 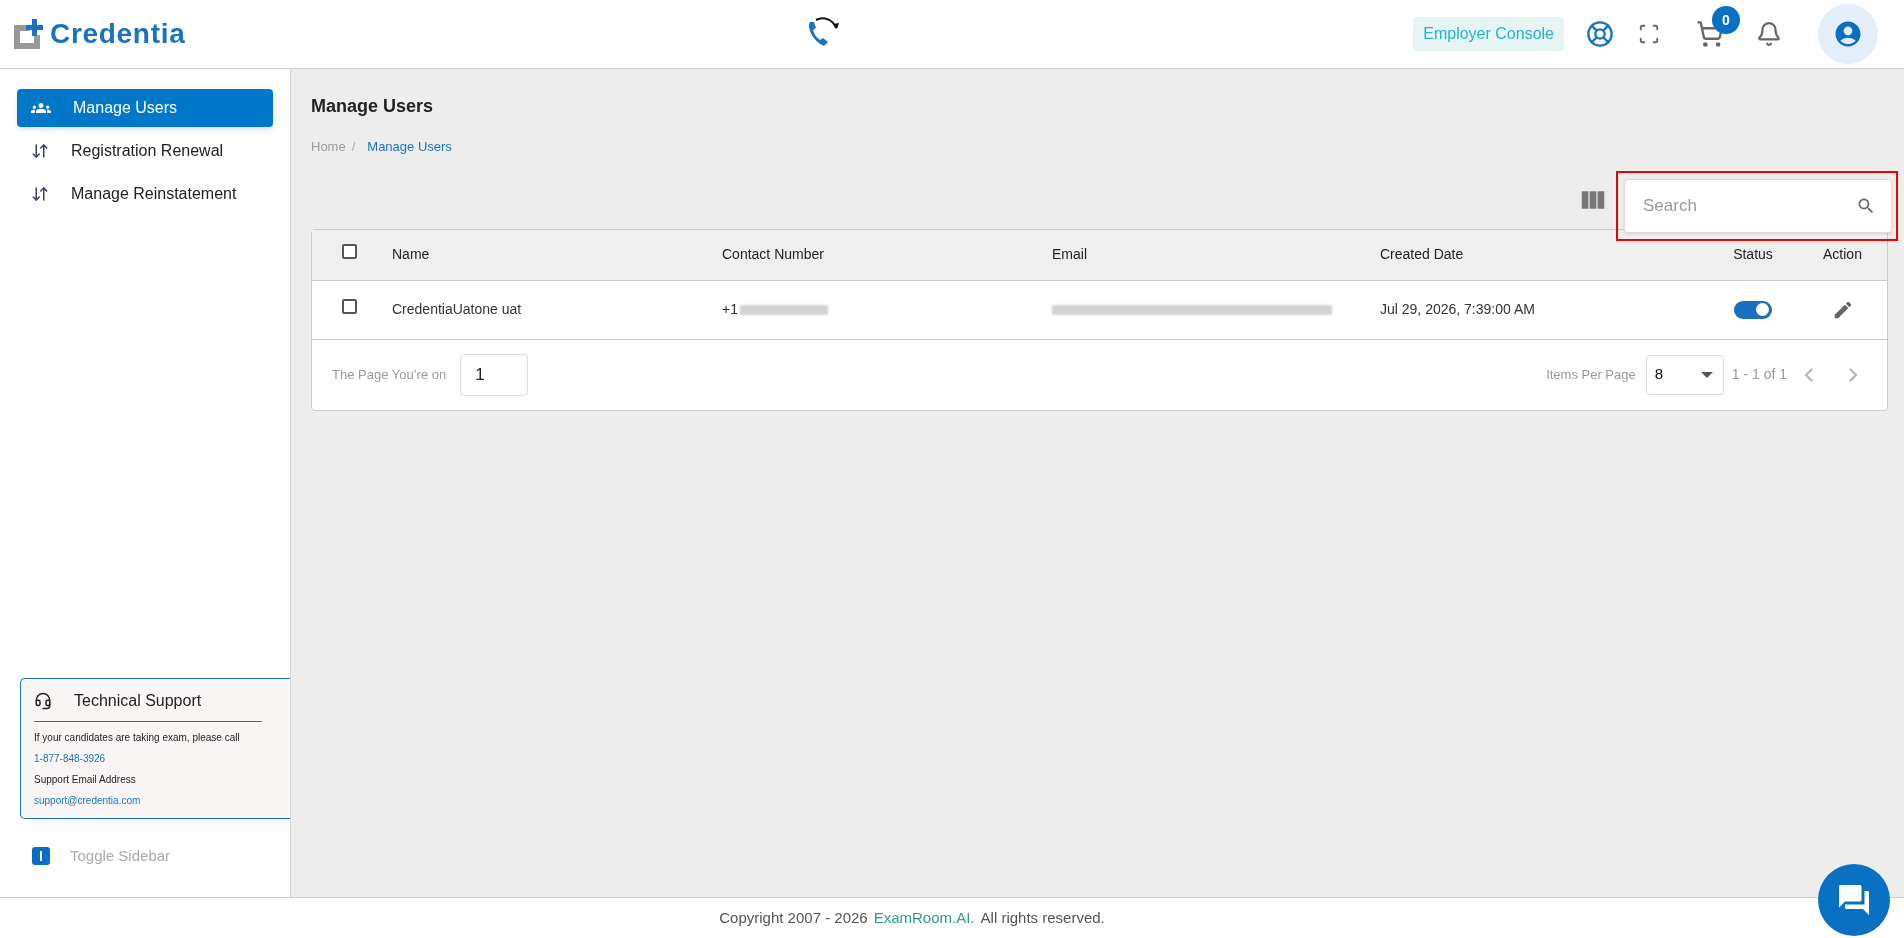 I want to click on table-cell-text: CredentiaUatone uat, so click(x=457, y=309).